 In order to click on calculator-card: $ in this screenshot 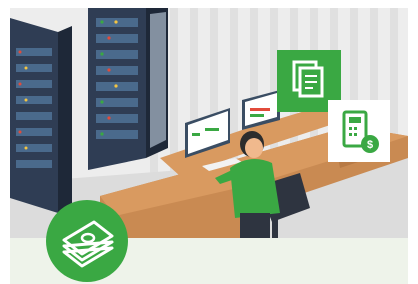, I will do `click(359, 131)`.